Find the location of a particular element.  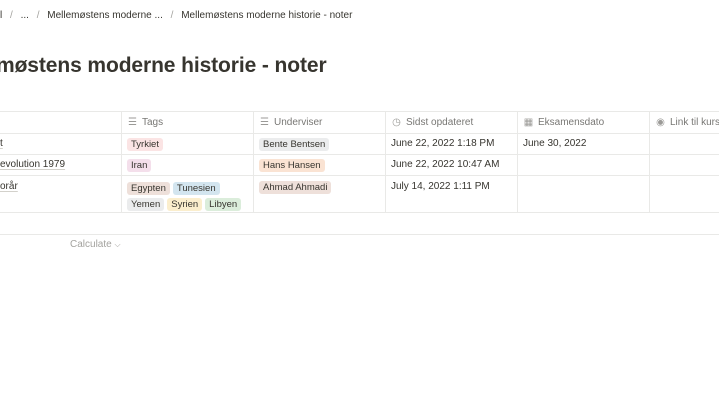

page-title: møstens moderne historie - noter is located at coordinates (163, 66).